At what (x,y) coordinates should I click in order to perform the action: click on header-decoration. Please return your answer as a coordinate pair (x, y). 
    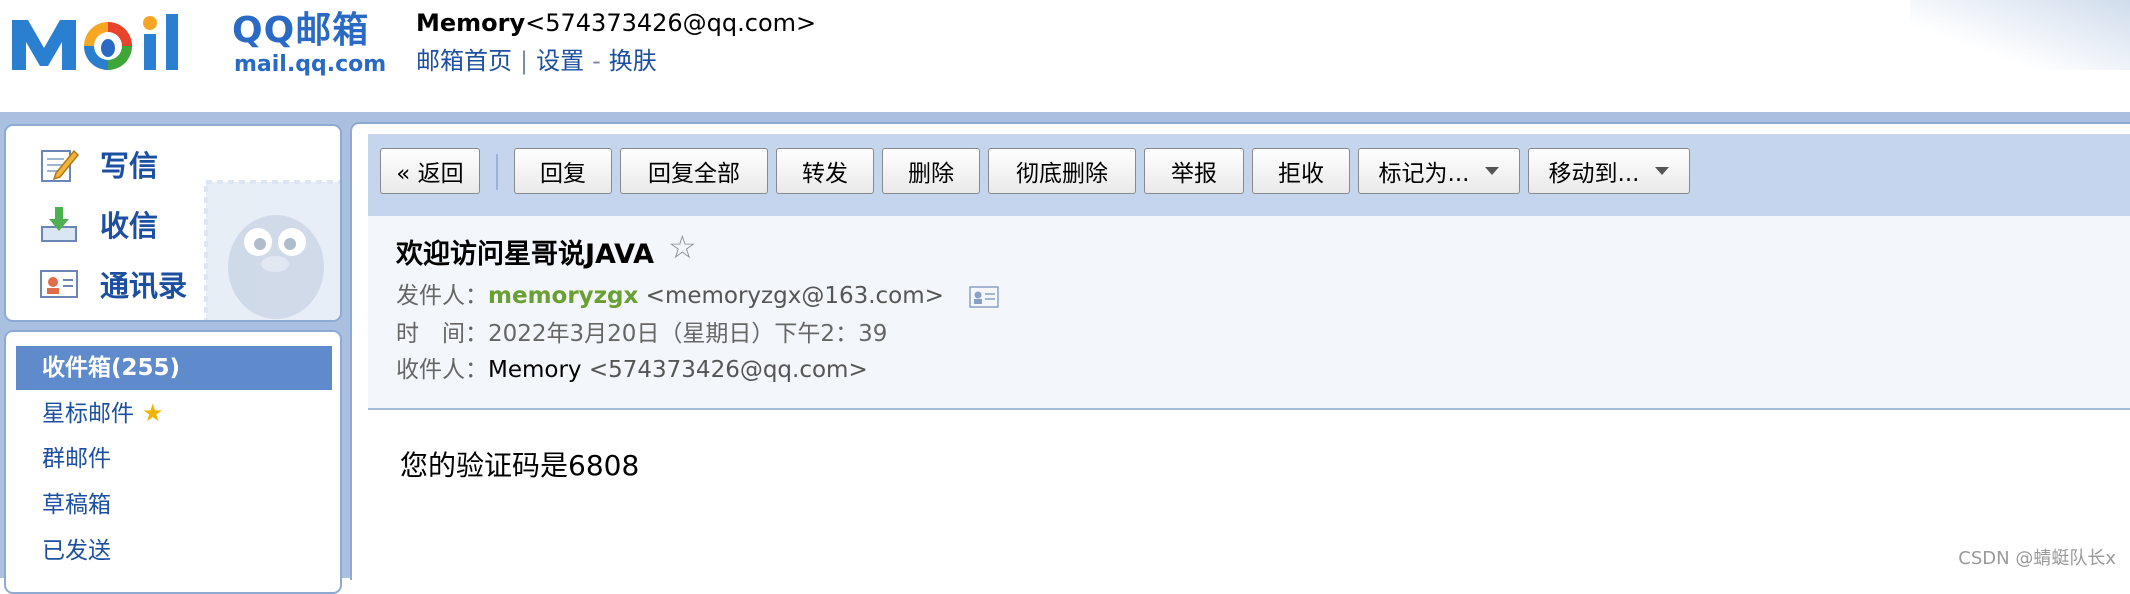
    Looking at the image, I should click on (2020, 35).